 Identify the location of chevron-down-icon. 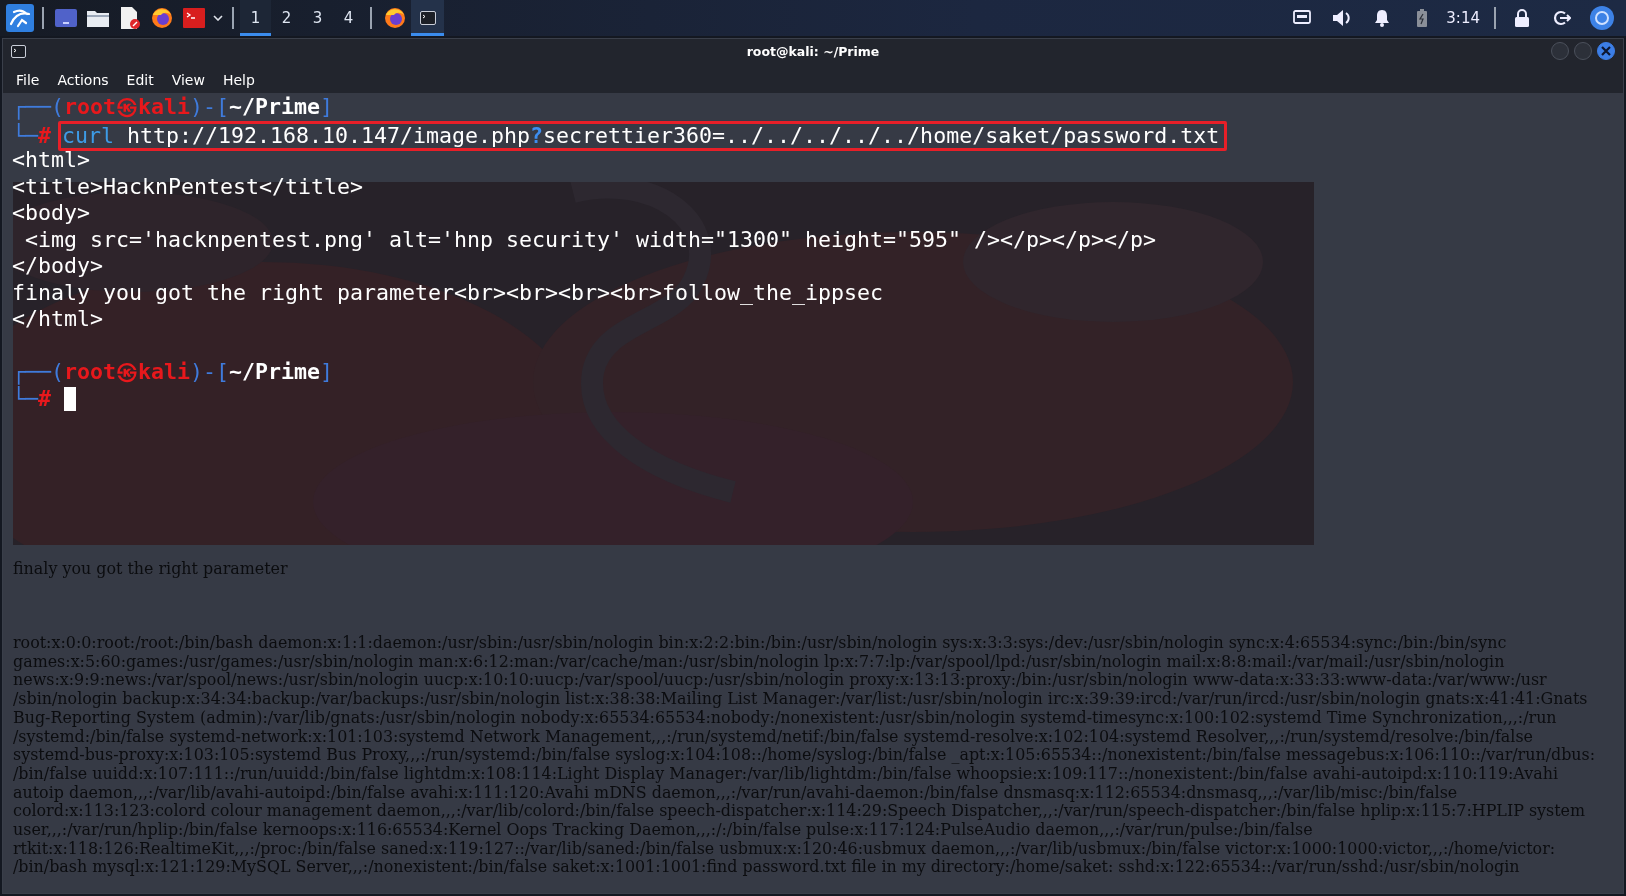
(218, 18).